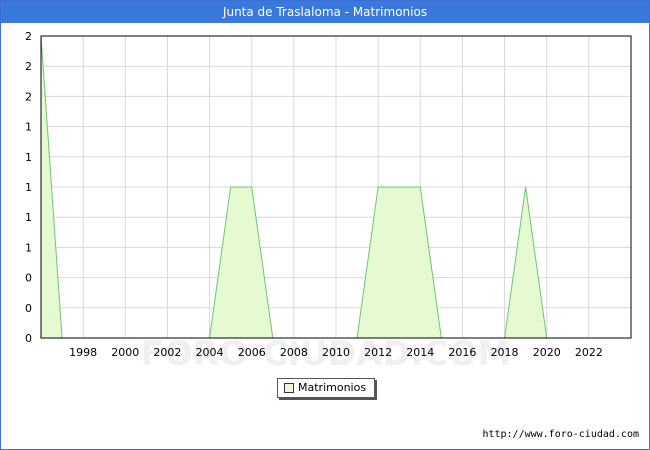 The image size is (650, 450). I want to click on x-tick-label: 2006, so click(252, 352).